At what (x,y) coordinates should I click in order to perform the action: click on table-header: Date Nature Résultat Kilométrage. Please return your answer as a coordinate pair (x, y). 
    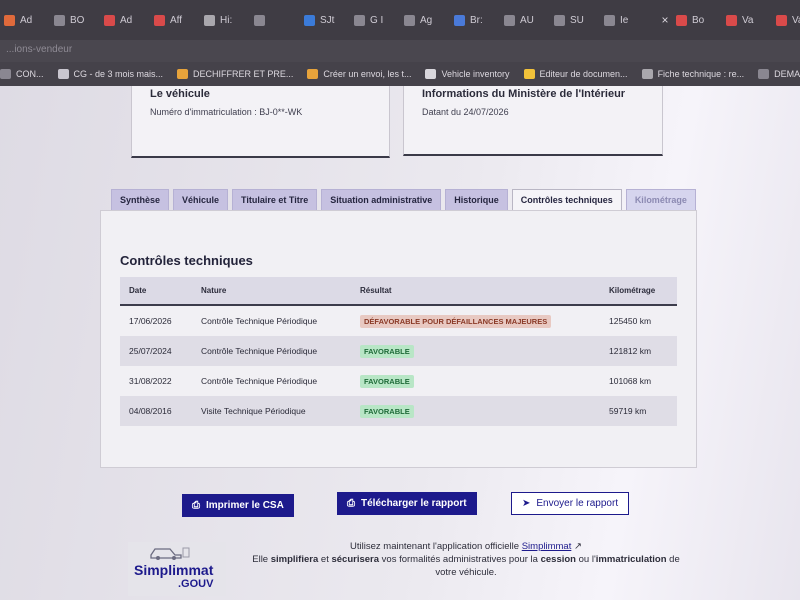
    Looking at the image, I should click on (398, 291).